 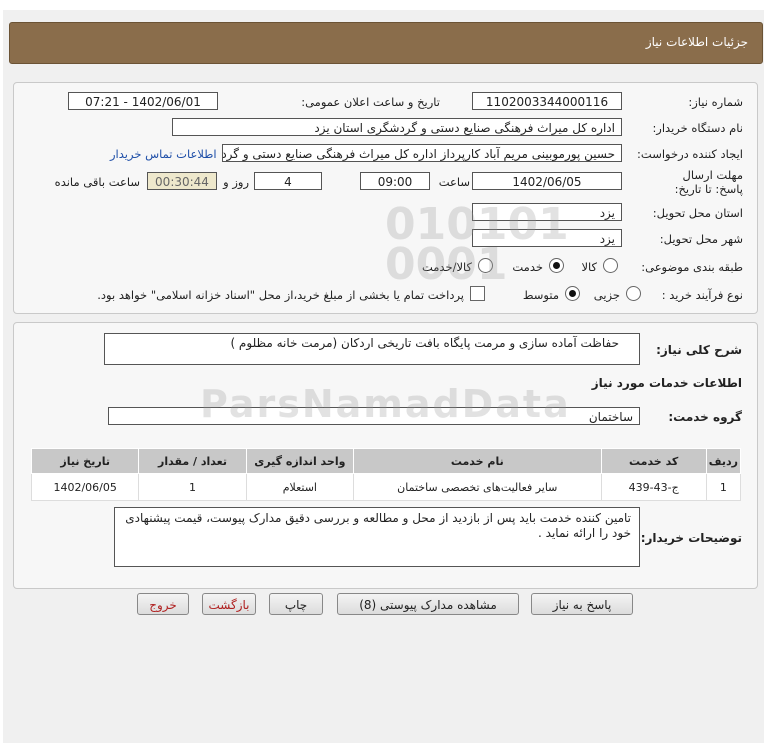 I want to click on process-label: نوع فرآیند خرید :, so click(x=702, y=295).